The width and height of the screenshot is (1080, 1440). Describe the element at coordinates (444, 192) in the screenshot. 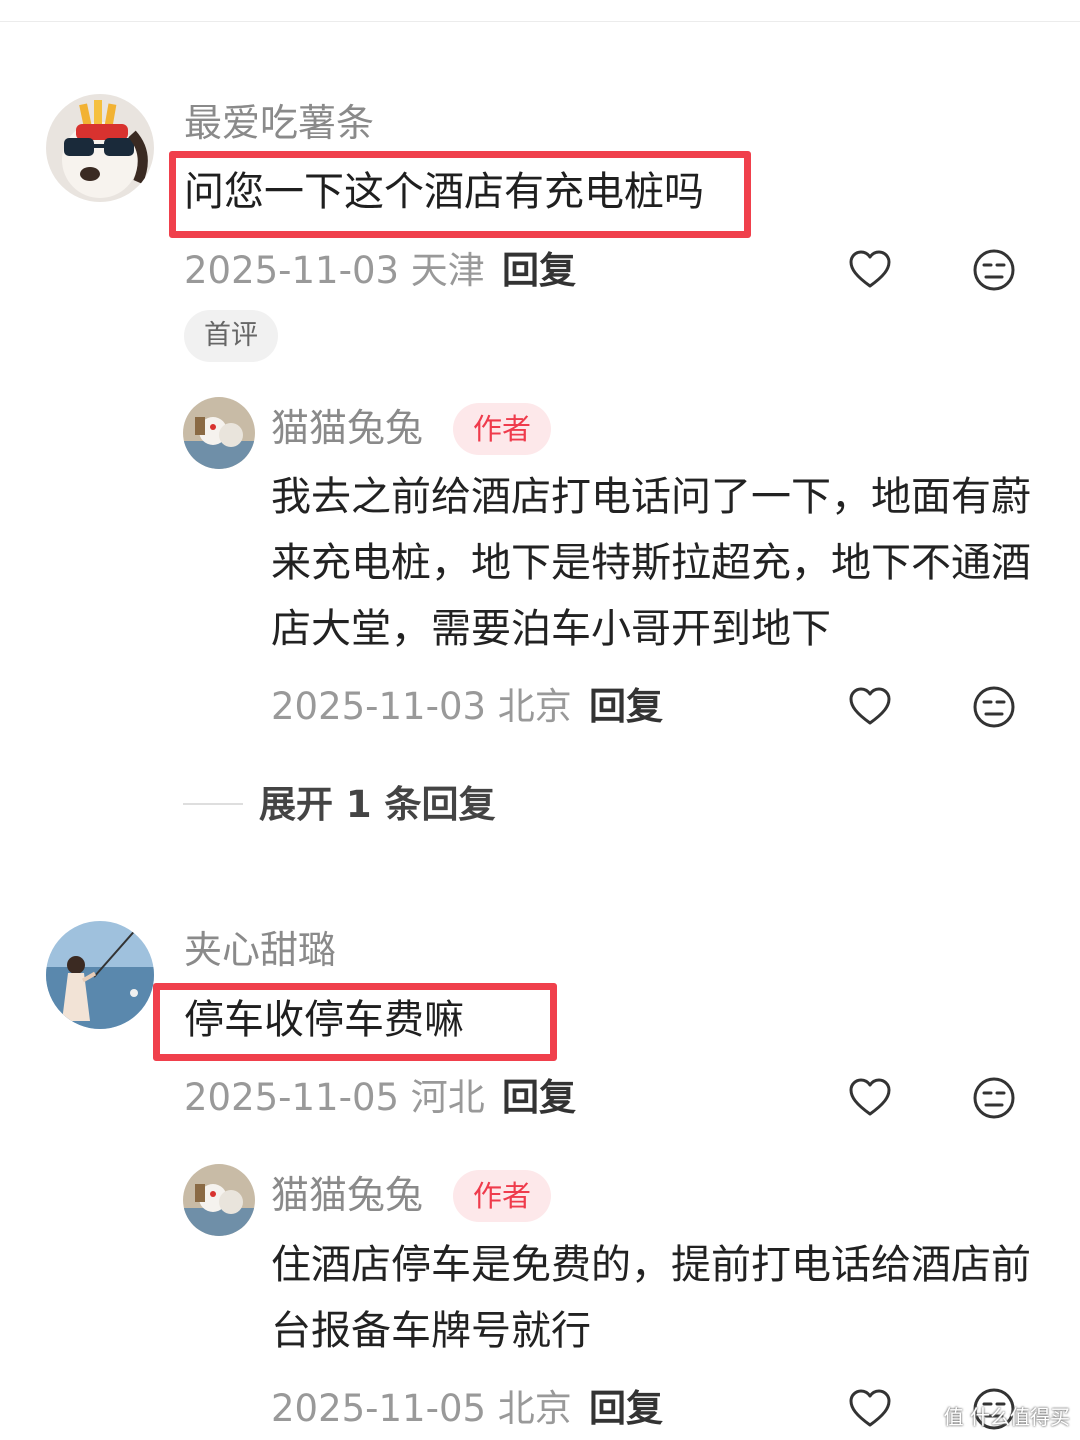

I see `comment-text: 问您一下这个酒店有充电桩吗` at that location.